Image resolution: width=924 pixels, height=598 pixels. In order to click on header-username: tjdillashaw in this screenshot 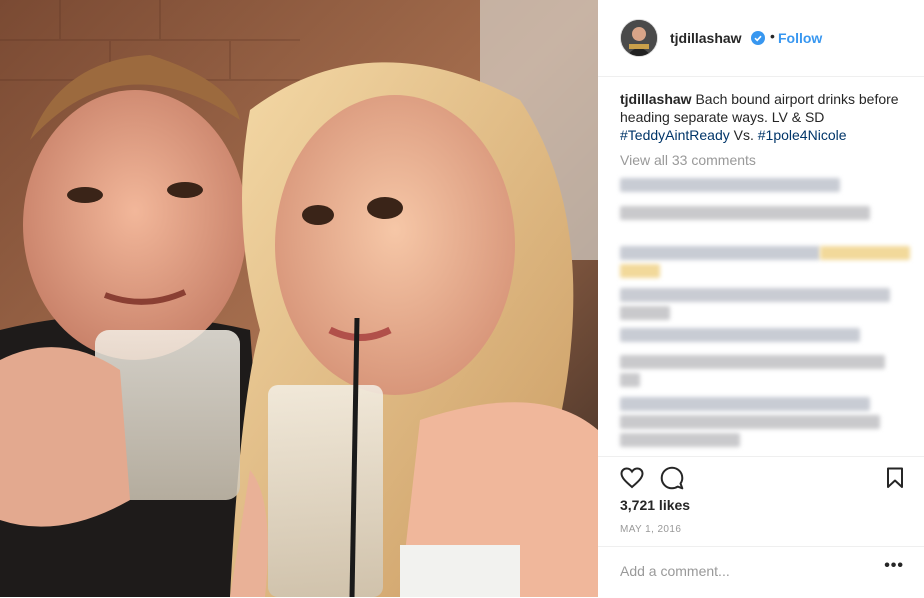, I will do `click(706, 38)`.